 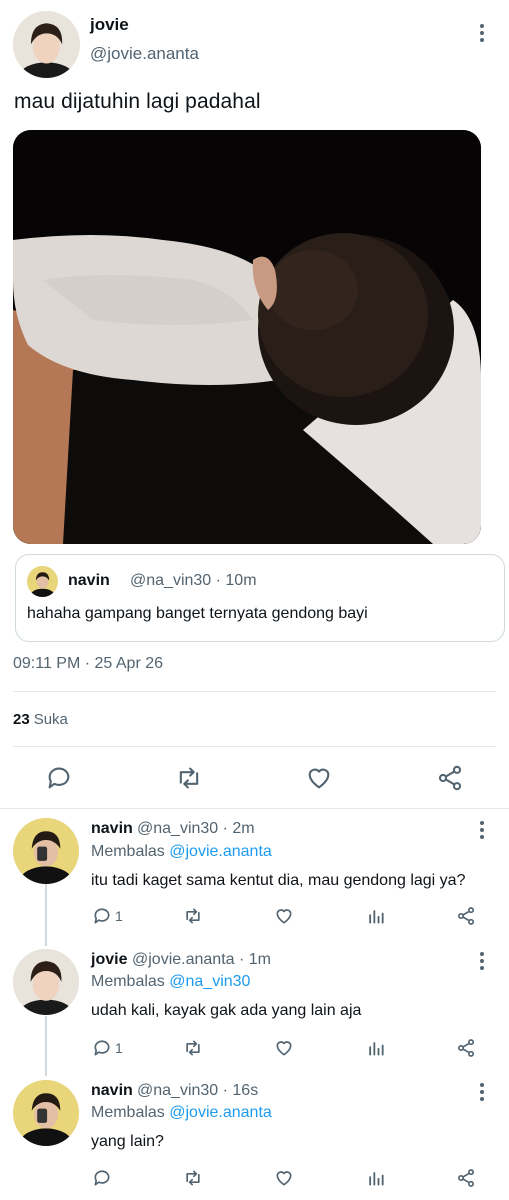 I want to click on tweet-text: mau dijatuhin lagi padahal, so click(x=137, y=101).